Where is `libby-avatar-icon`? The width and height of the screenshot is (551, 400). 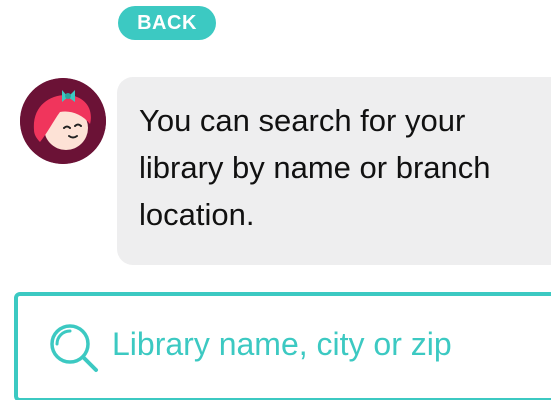 libby-avatar-icon is located at coordinates (63, 121).